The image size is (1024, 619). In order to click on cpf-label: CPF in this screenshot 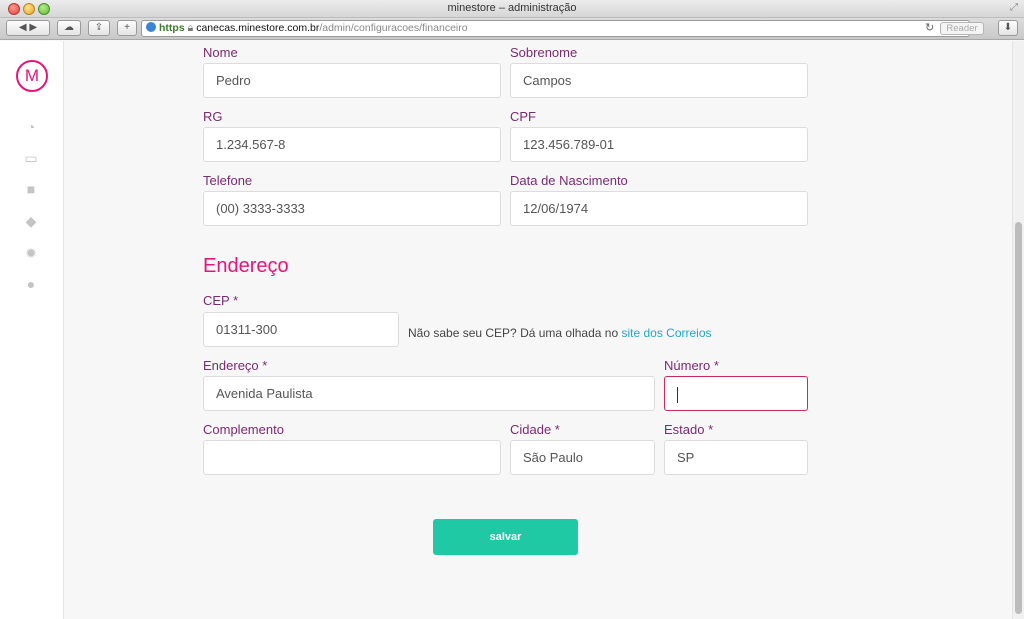, I will do `click(523, 116)`.